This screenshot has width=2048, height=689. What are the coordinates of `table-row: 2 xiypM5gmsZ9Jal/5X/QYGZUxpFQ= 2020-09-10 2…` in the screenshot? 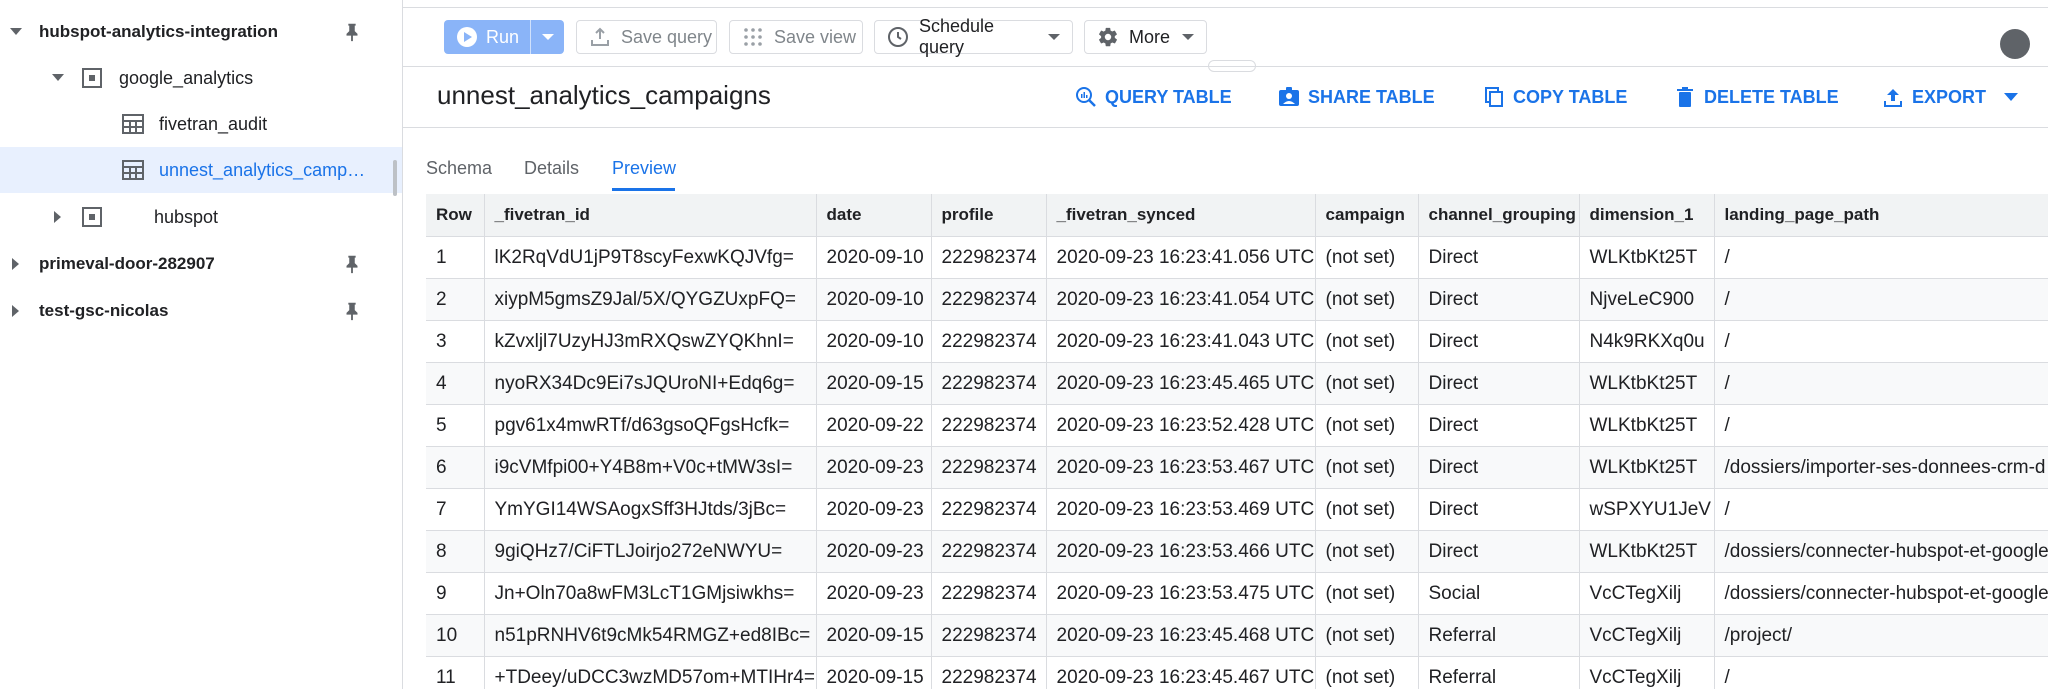 It's located at (1237, 299).